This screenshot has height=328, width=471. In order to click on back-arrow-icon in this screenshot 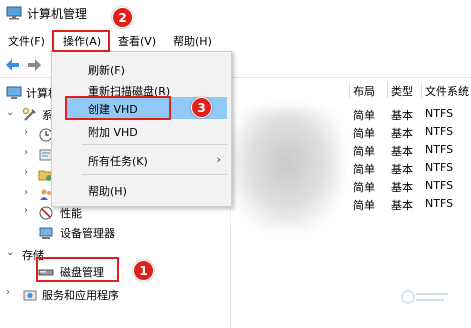, I will do `click(13, 65)`.